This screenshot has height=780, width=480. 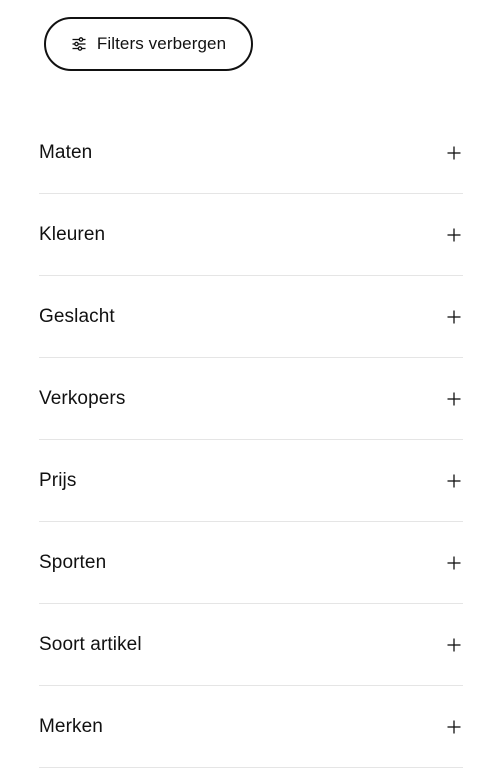 What do you see at coordinates (72, 234) in the screenshot?
I see `filter-section-label: Kleuren` at bounding box center [72, 234].